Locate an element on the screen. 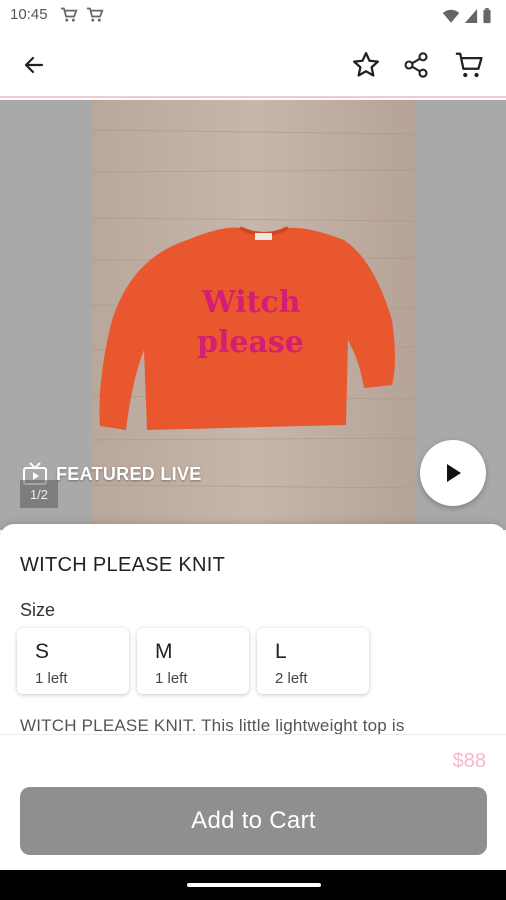  app-bar is located at coordinates (253, 65).